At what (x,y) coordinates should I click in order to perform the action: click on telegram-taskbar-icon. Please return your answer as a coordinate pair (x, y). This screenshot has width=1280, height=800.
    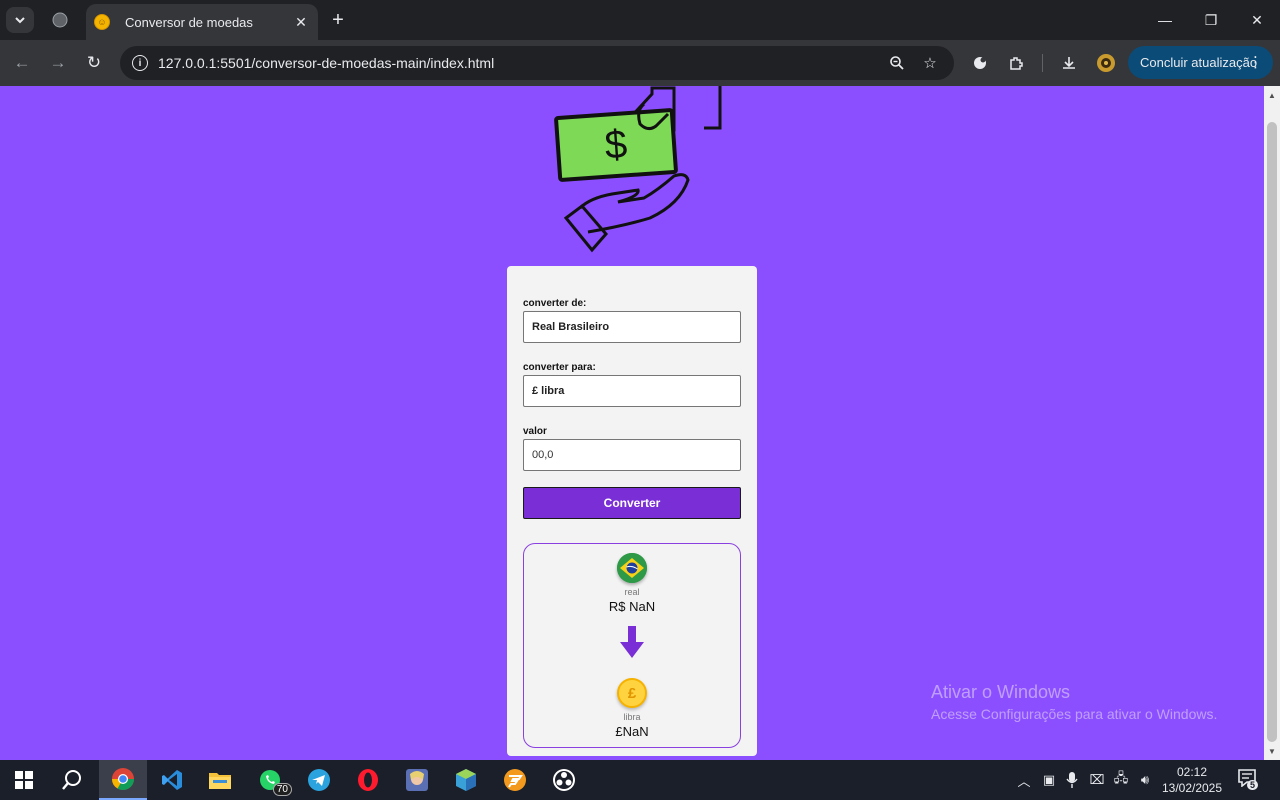
    Looking at the image, I should click on (319, 780).